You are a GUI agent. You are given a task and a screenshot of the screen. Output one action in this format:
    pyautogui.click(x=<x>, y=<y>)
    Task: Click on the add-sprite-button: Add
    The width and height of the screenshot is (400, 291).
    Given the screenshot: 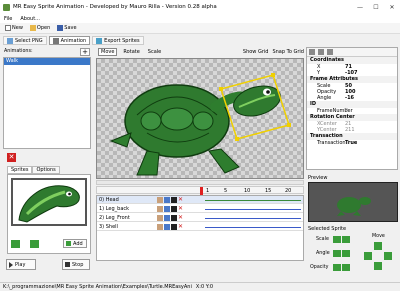 What is the action you would take?
    pyautogui.click(x=75, y=243)
    